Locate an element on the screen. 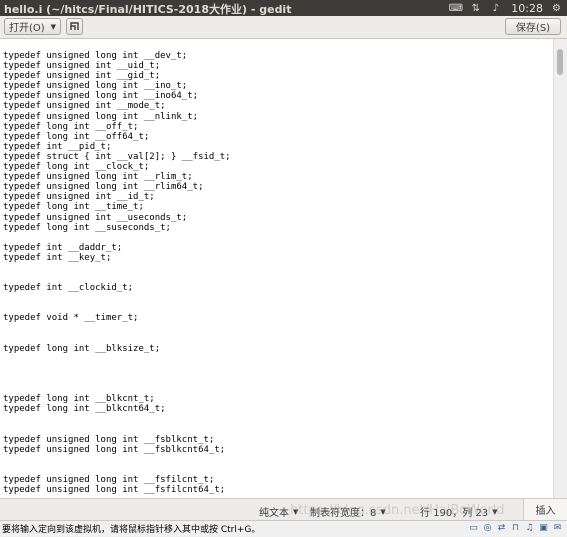 Image resolution: width=567 pixels, height=537 pixels. open-button: 打开(O) ▼ is located at coordinates (32, 26).